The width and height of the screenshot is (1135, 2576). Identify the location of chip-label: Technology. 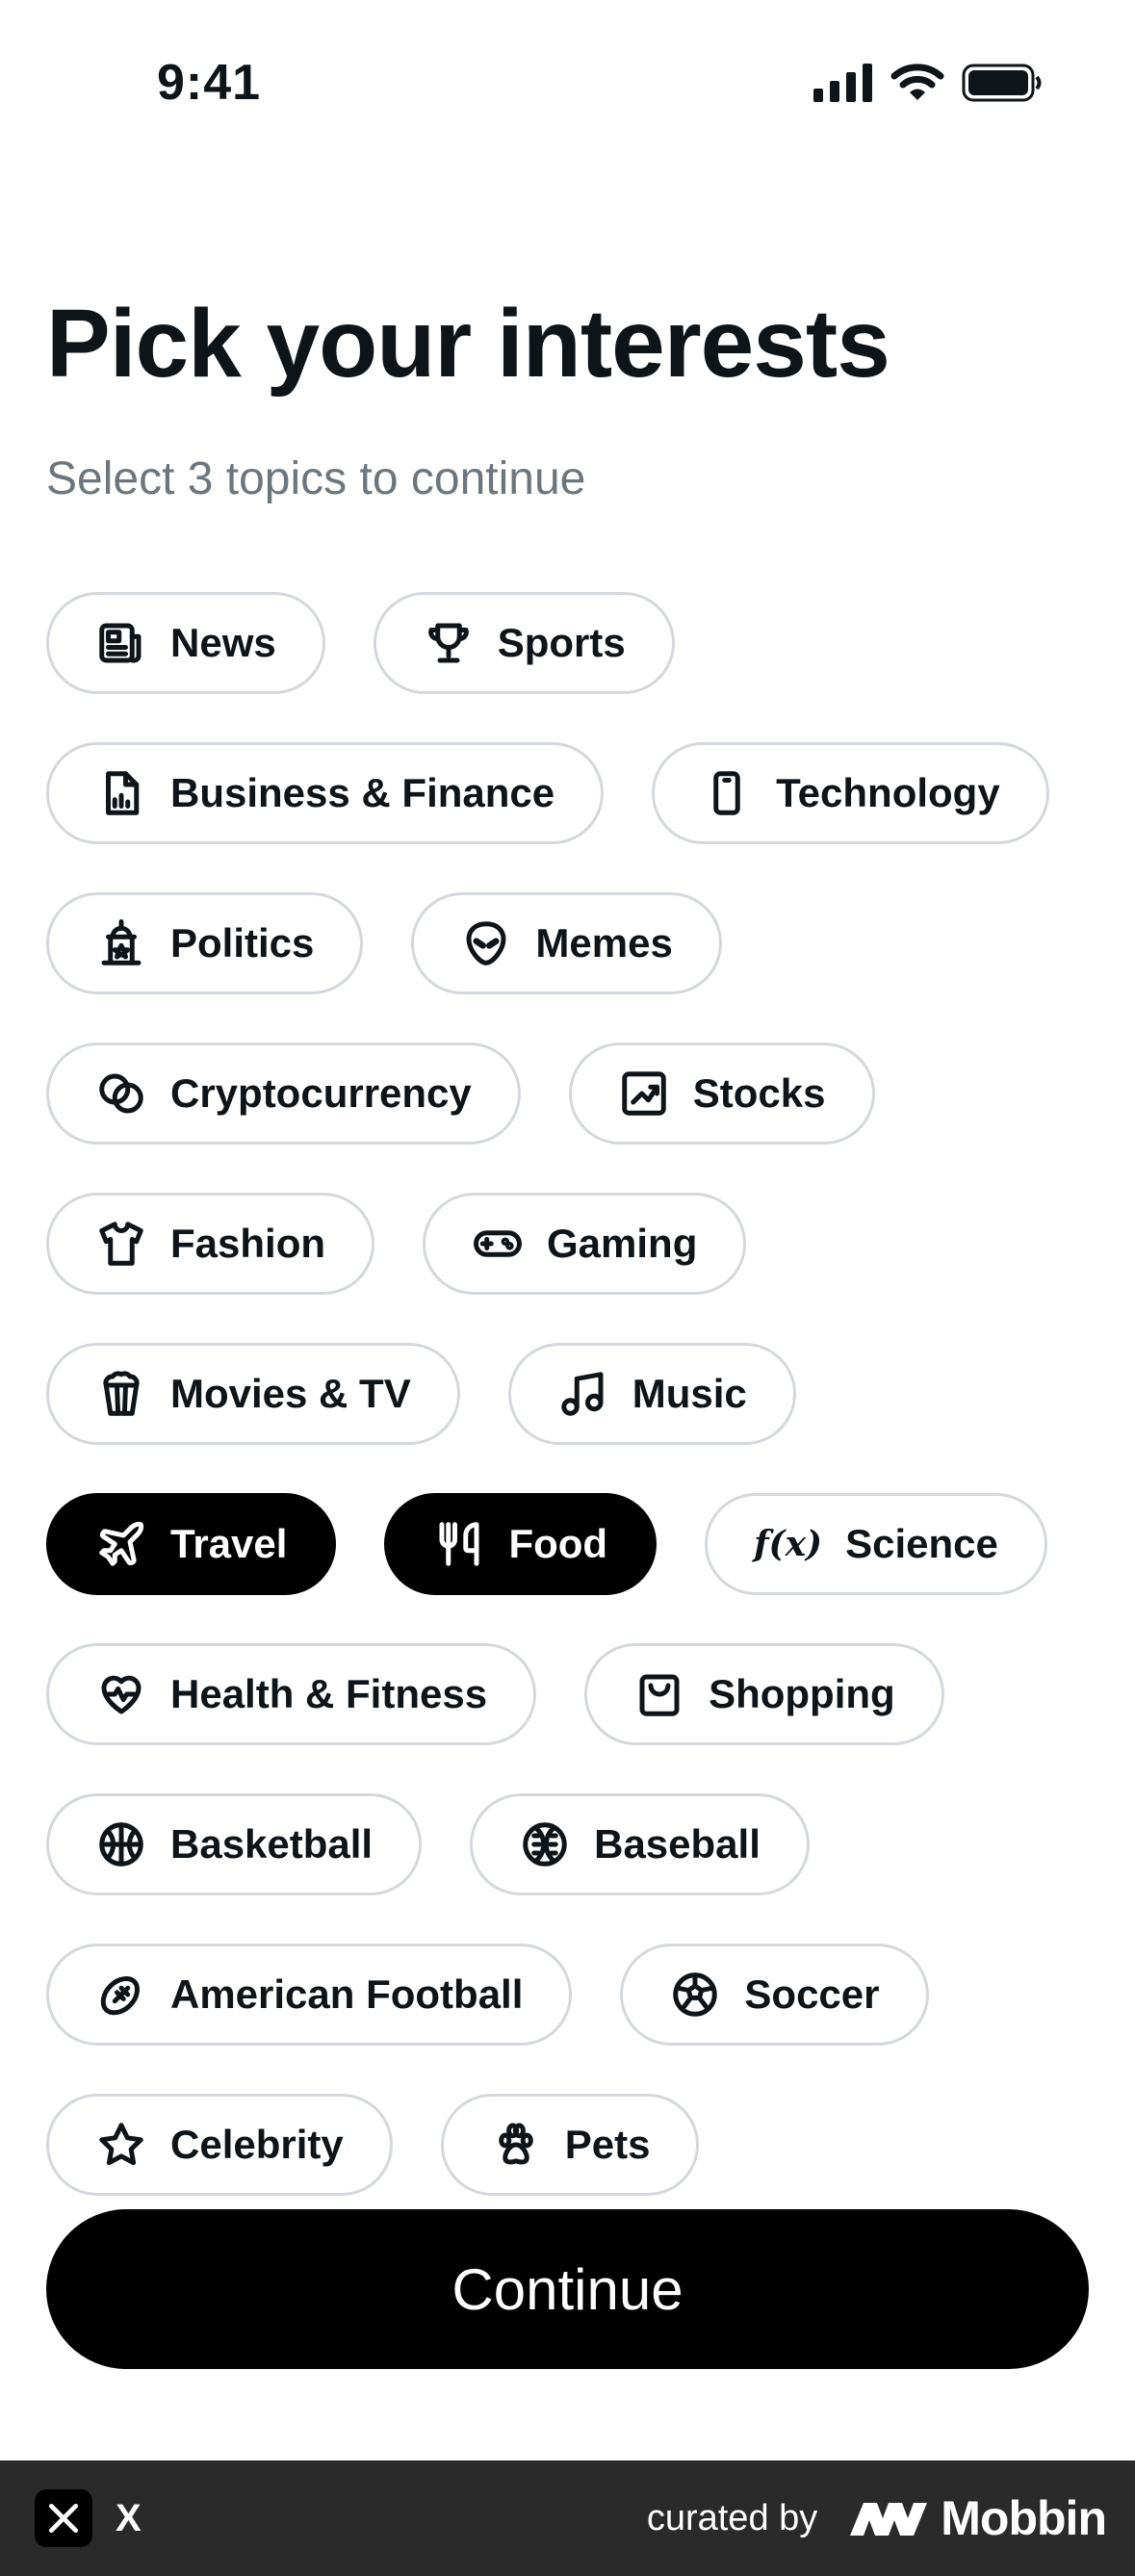
(888, 792).